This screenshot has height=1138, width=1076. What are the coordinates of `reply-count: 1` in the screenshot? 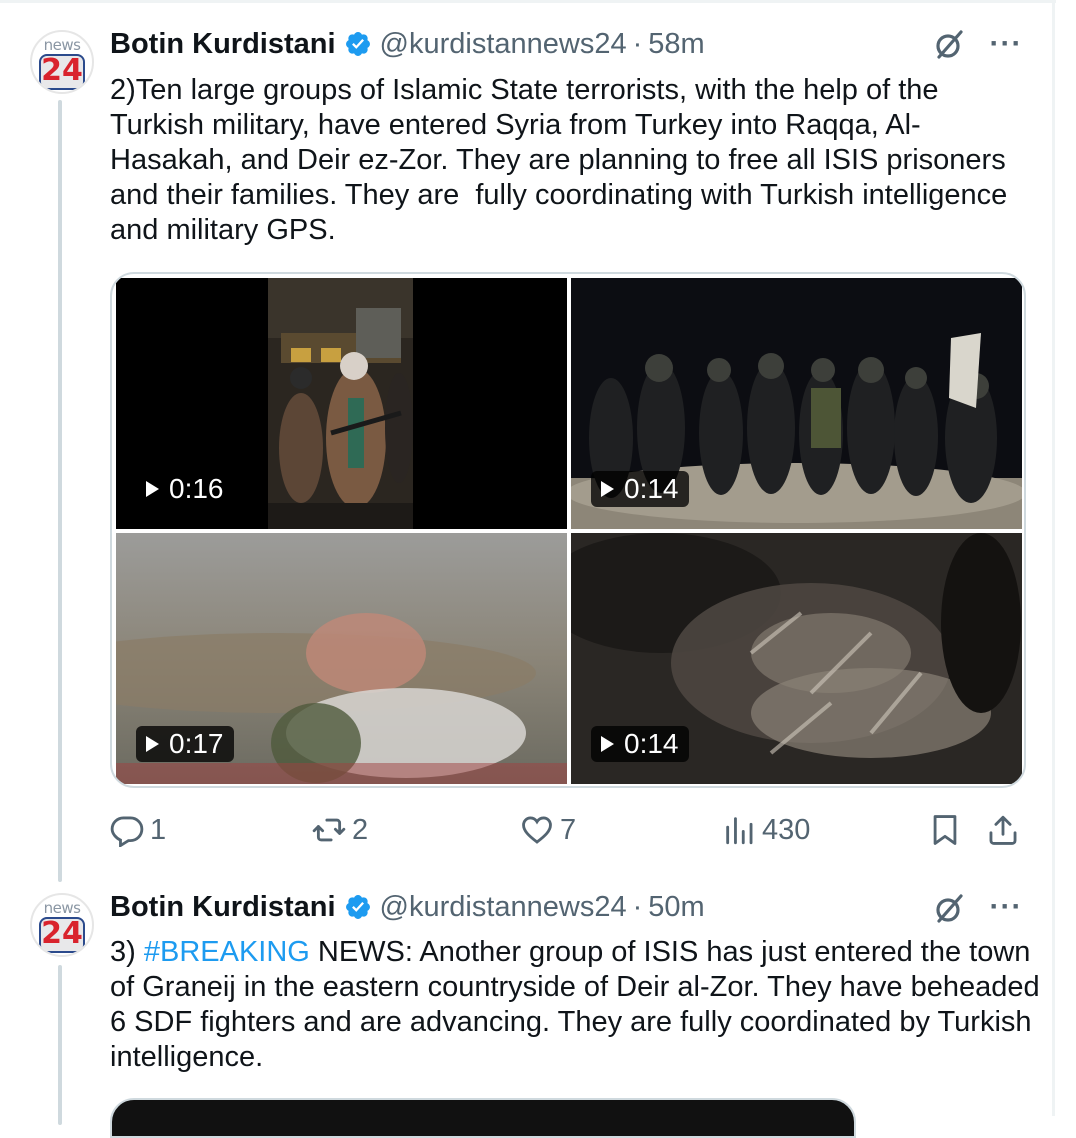 It's located at (158, 829).